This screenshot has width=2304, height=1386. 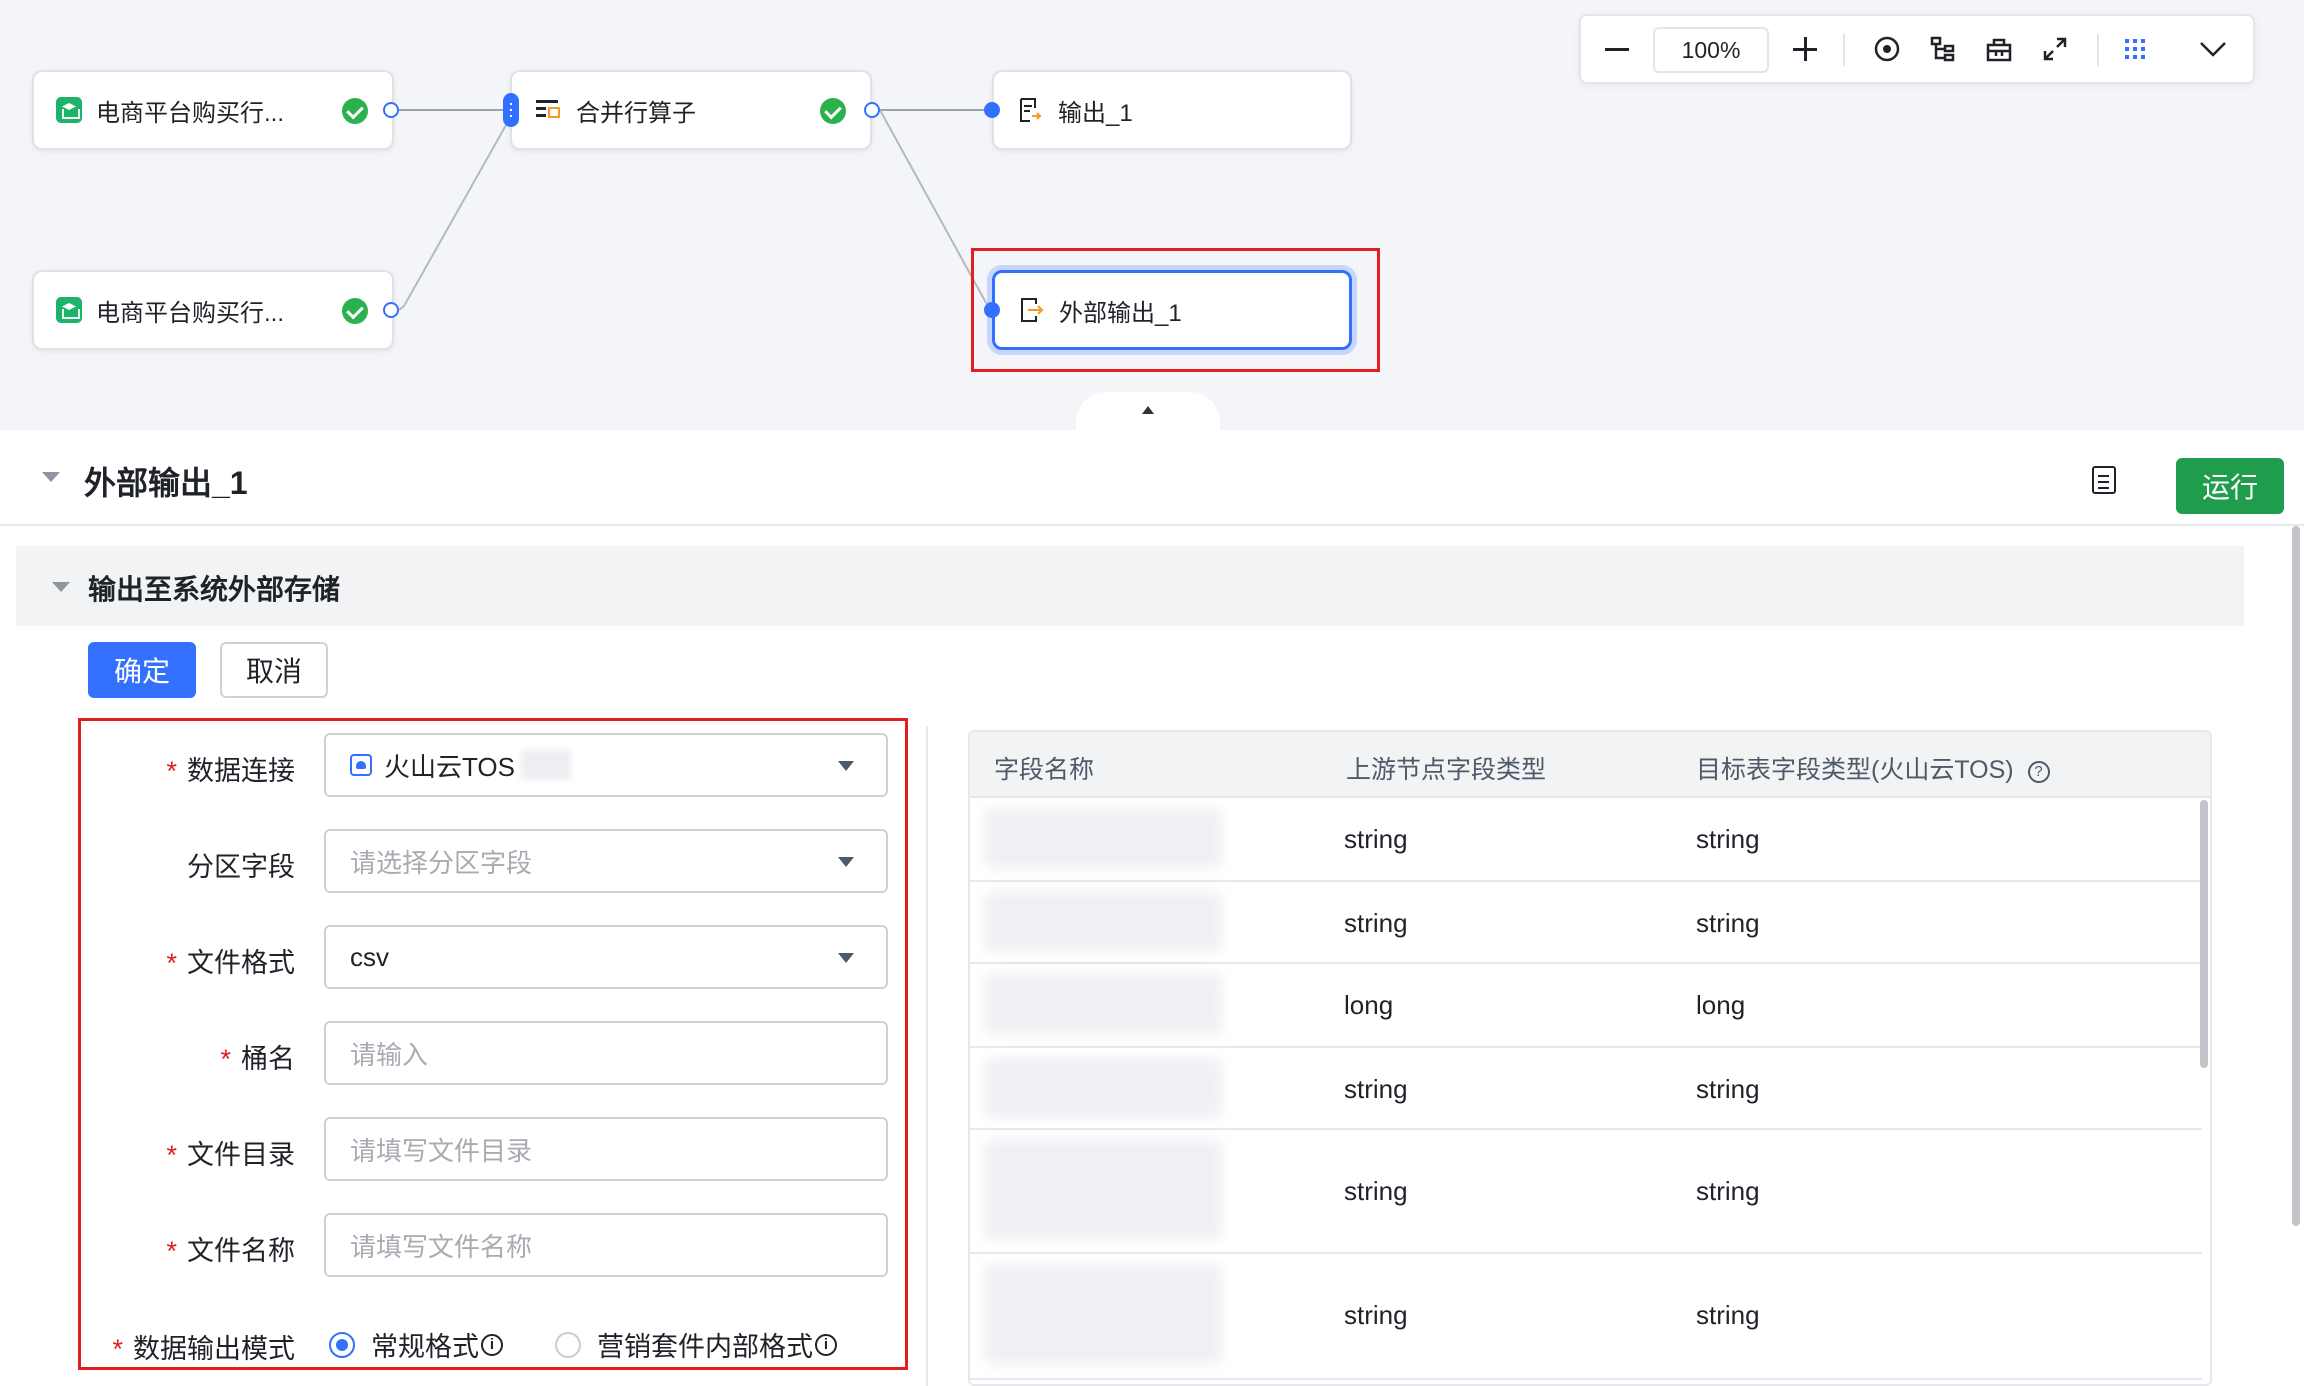 I want to click on output-icon, so click(x=1031, y=110).